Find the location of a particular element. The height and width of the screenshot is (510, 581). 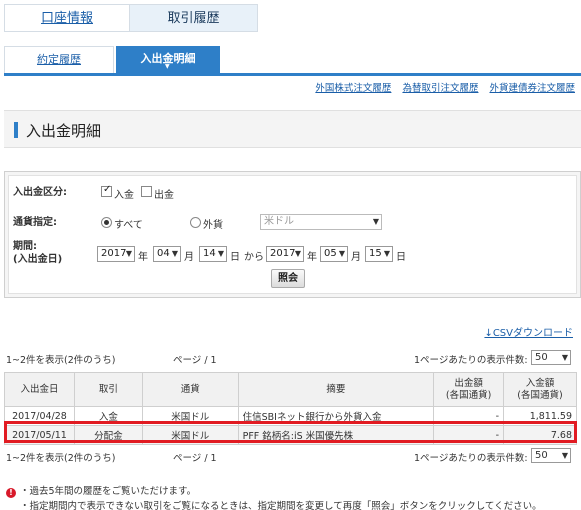

search-button: 照会 is located at coordinates (288, 278).